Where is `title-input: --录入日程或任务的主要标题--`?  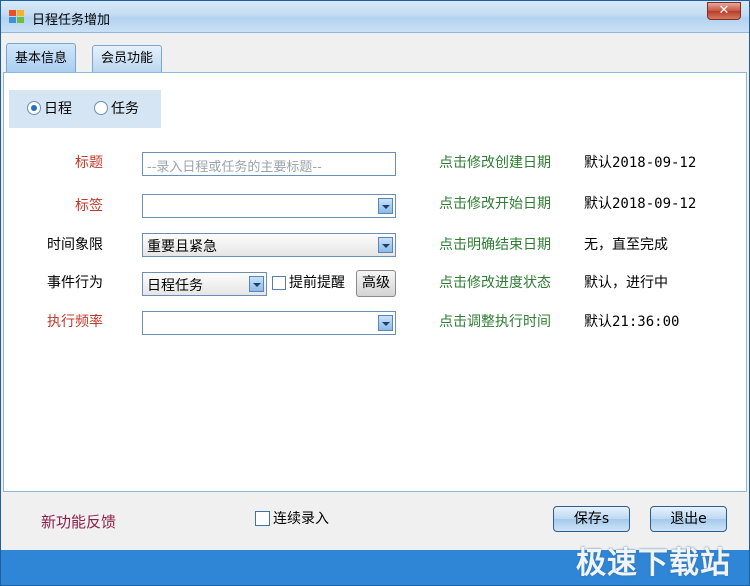
title-input: --录入日程或任务的主要标题-- is located at coordinates (269, 164).